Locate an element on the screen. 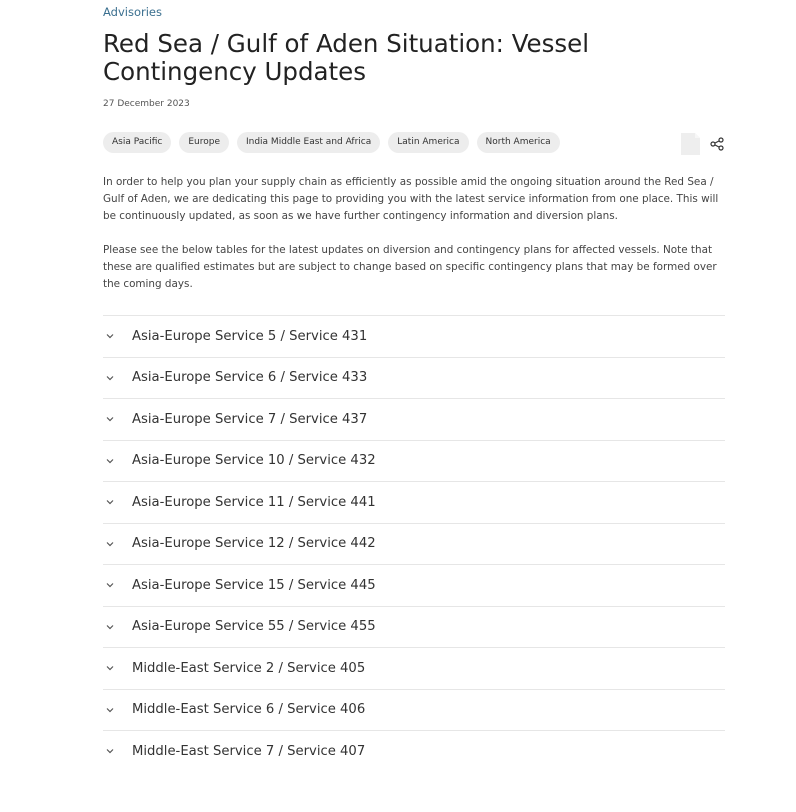 Image resolution: width=796 pixels, height=812 pixels. accordion-item-ae6: Asia-Europe Service 6 / Service 433 is located at coordinates (414, 377).